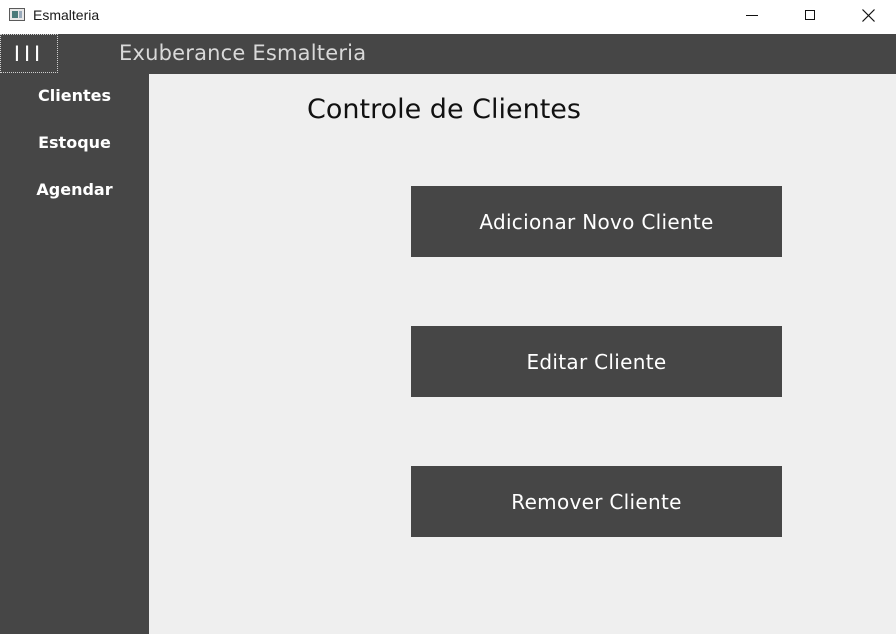 The image size is (896, 634). I want to click on close-icon, so click(868, 15).